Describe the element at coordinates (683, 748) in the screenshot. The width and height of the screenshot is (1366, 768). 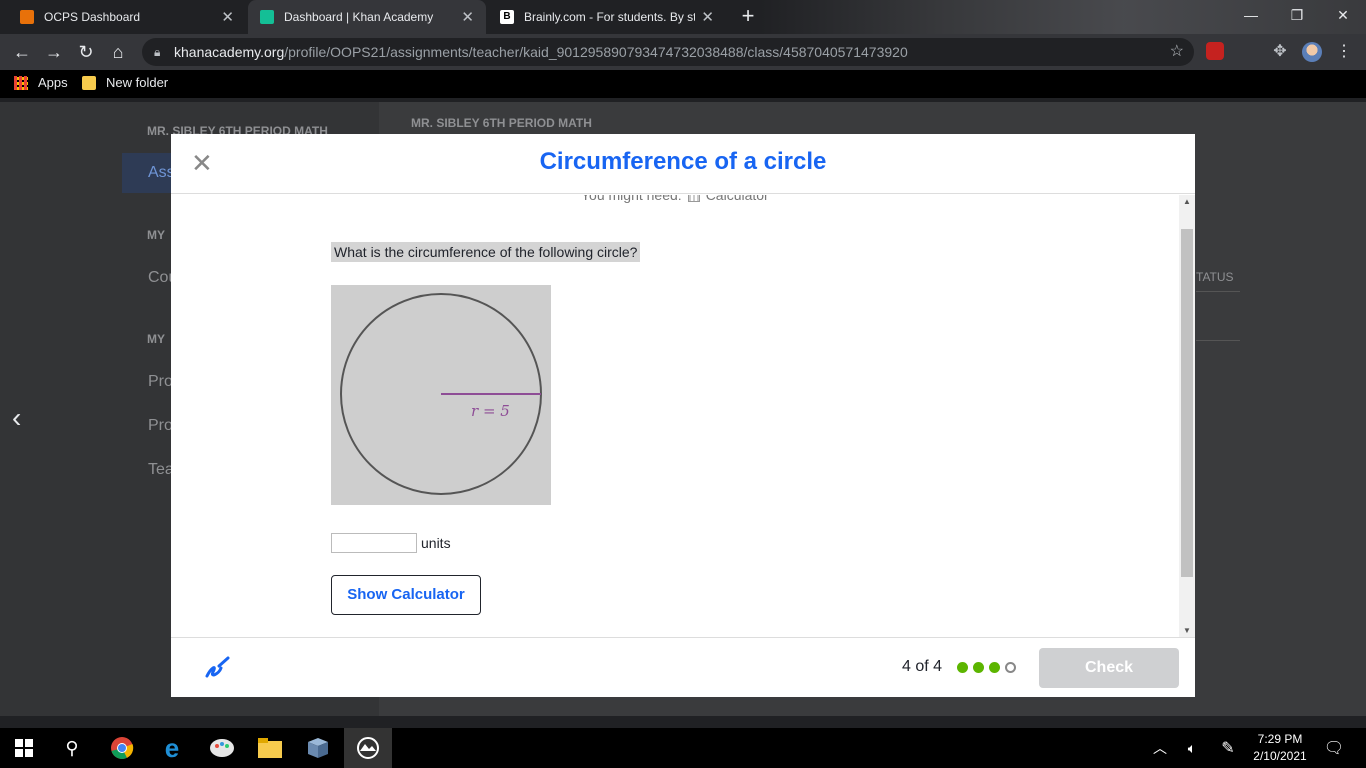
I see `windows-taskbar: ⚲ e ︿ 🔈︎ ✎ 7:29 PM 2/10/2021 🗨︎` at that location.